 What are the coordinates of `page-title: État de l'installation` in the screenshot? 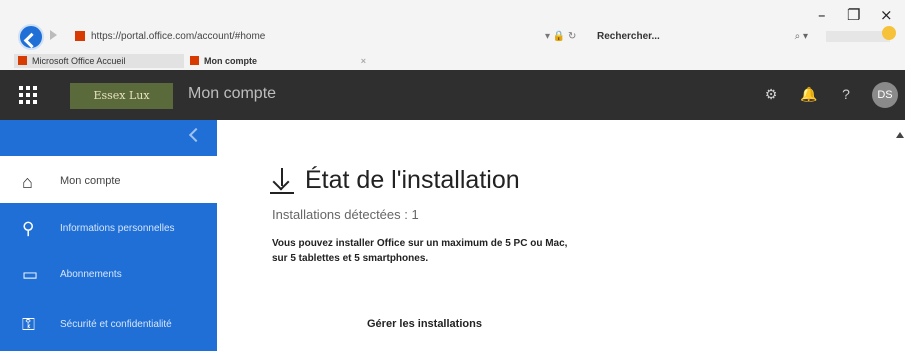 It's located at (412, 180).